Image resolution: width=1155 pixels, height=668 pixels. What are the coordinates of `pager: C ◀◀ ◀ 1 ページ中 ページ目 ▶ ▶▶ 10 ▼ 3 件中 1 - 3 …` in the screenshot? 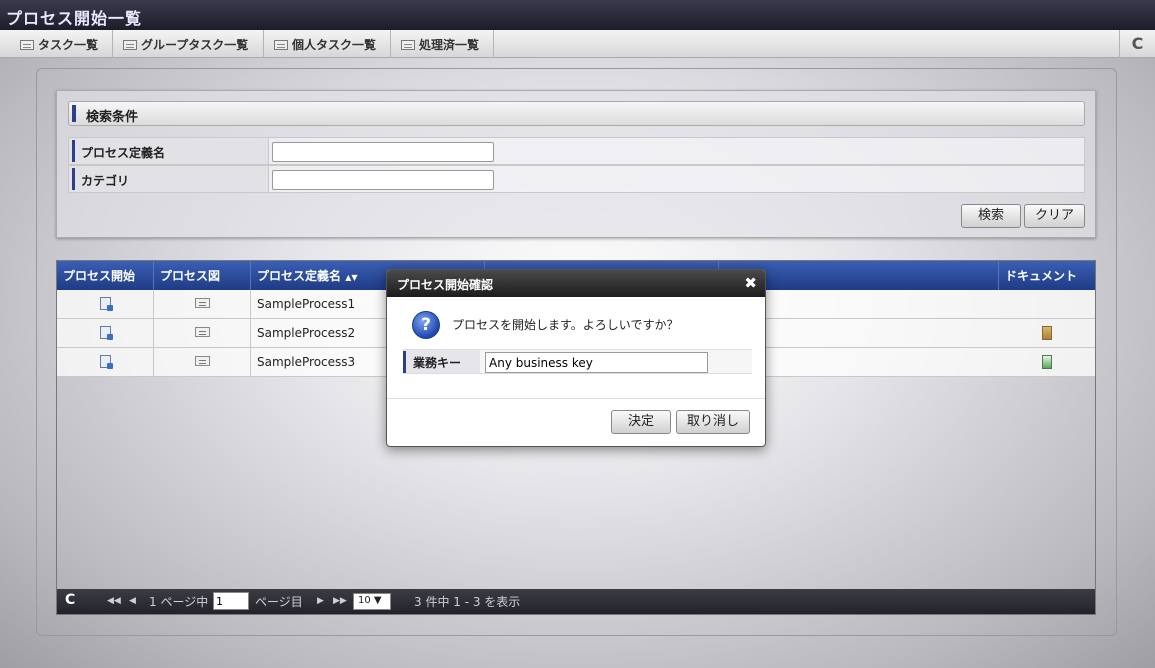 It's located at (576, 601).